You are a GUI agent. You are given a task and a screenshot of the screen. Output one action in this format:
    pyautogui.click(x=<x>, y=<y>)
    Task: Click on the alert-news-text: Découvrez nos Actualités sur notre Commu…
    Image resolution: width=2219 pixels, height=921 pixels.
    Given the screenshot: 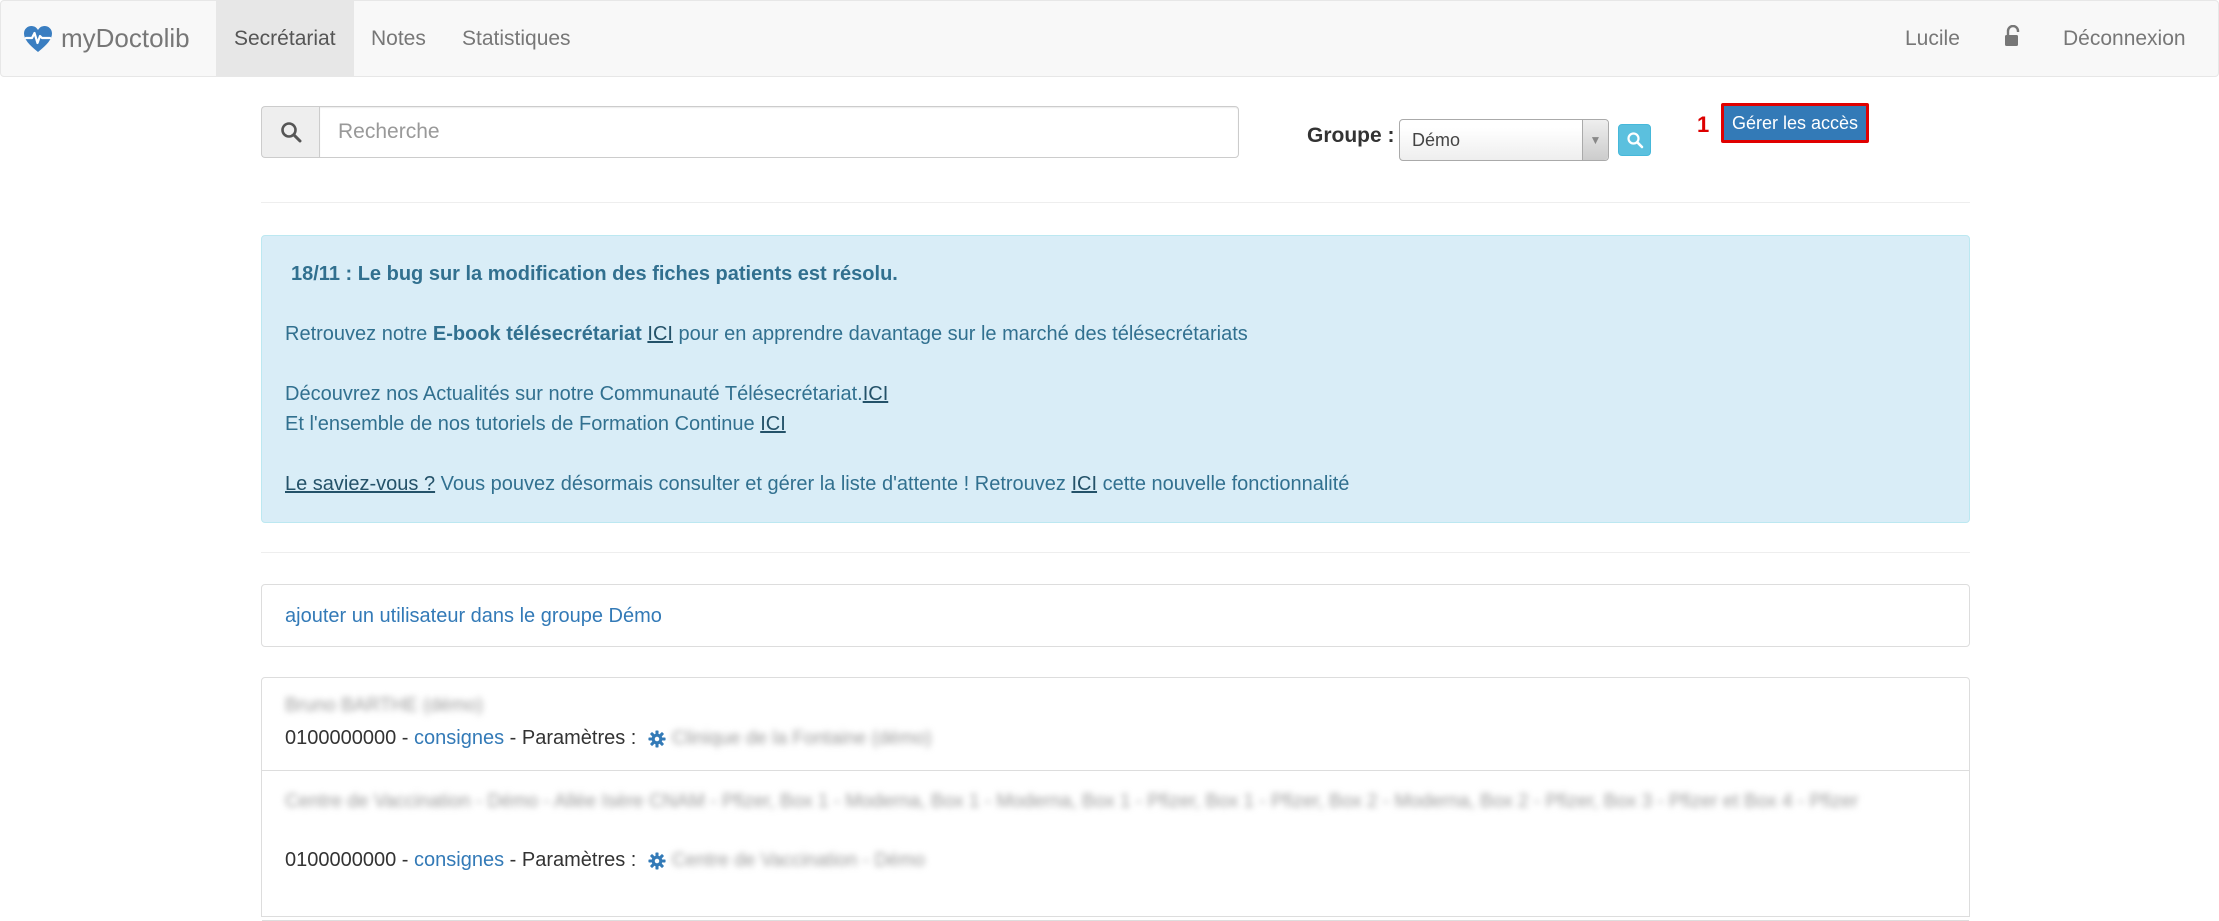 What is the action you would take?
    pyautogui.click(x=574, y=394)
    